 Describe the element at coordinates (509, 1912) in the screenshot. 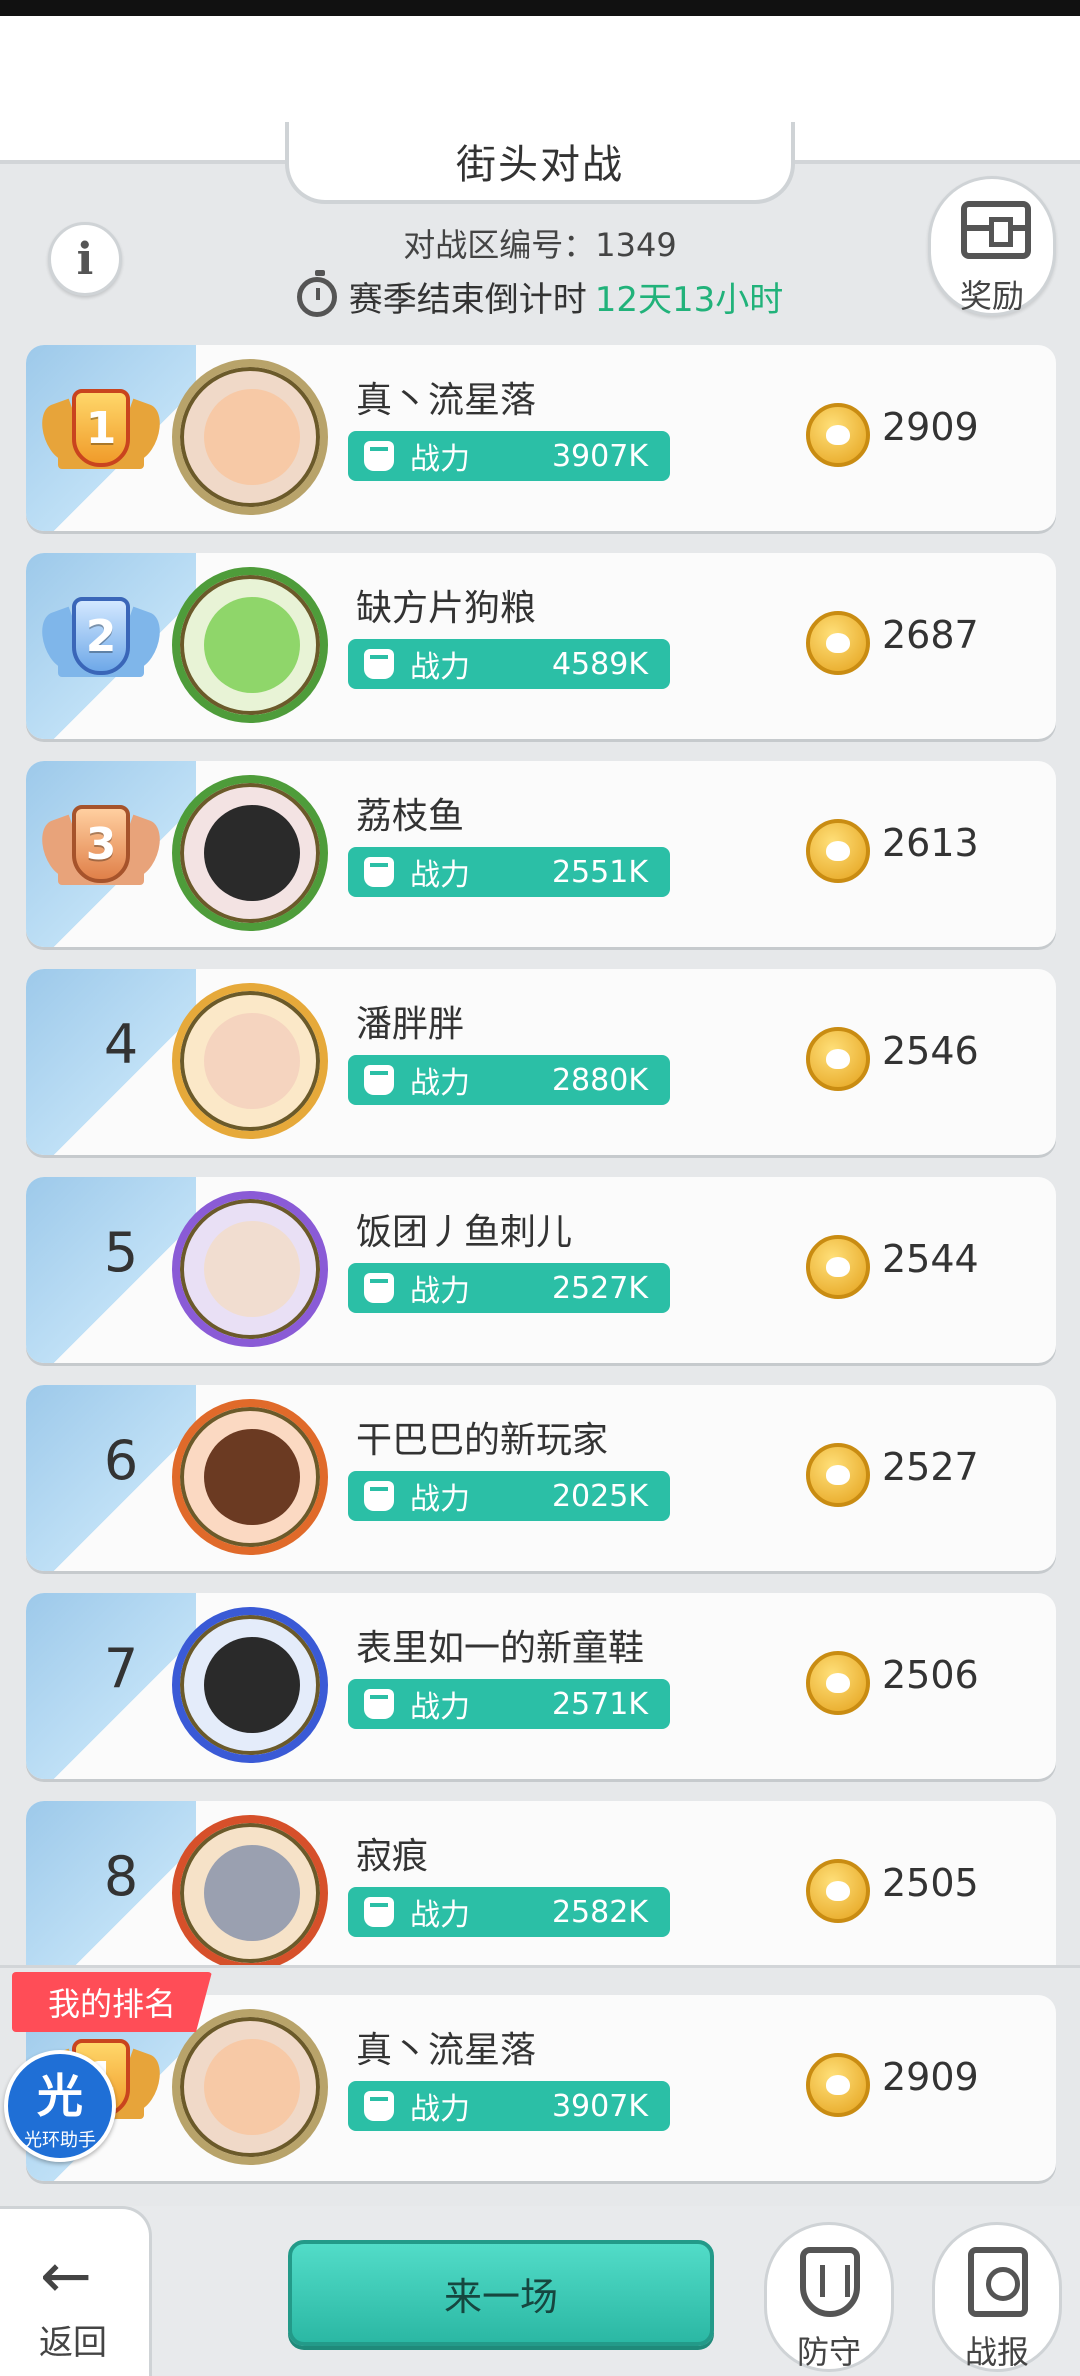

I see `power-badge: 战力 2582K` at that location.